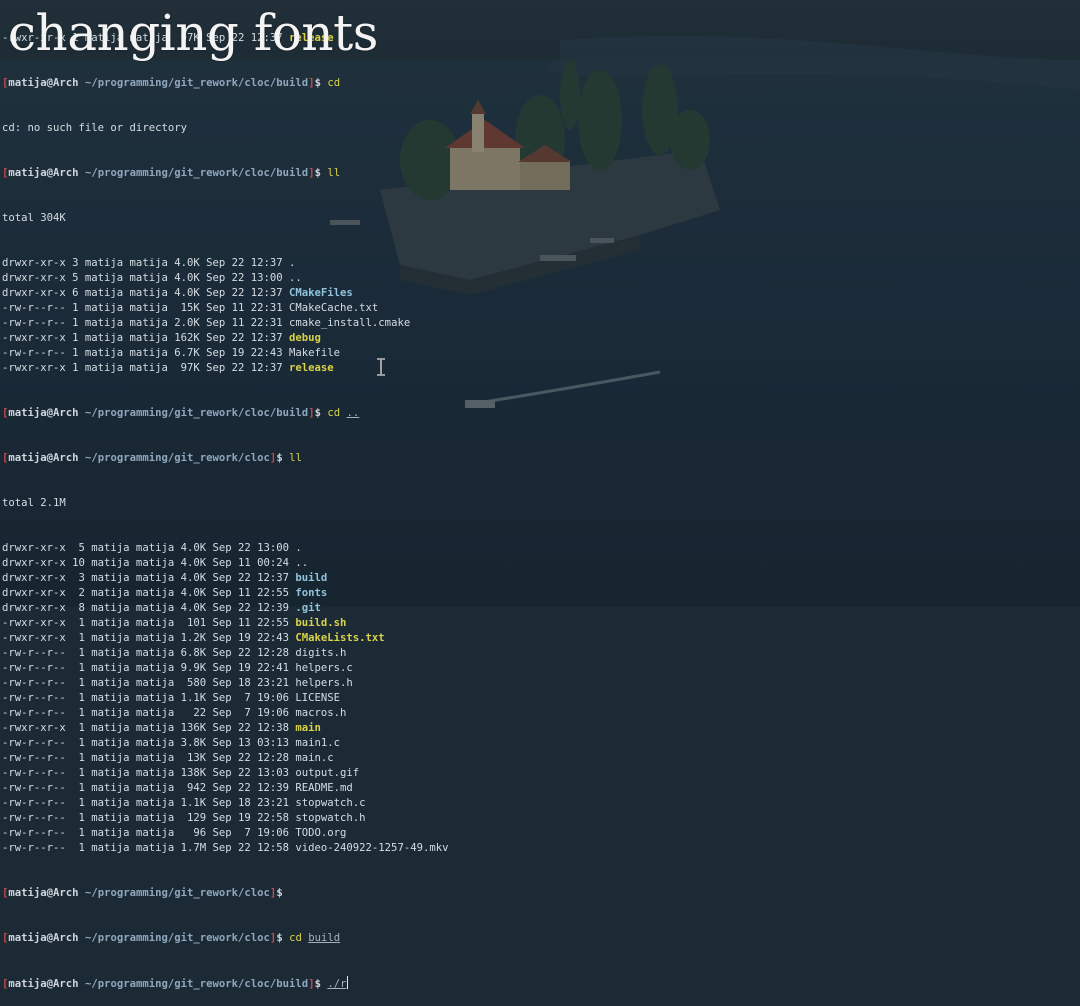  What do you see at coordinates (372, 848) in the screenshot?
I see `file-name: video-240922-1257-49.mkv` at bounding box center [372, 848].